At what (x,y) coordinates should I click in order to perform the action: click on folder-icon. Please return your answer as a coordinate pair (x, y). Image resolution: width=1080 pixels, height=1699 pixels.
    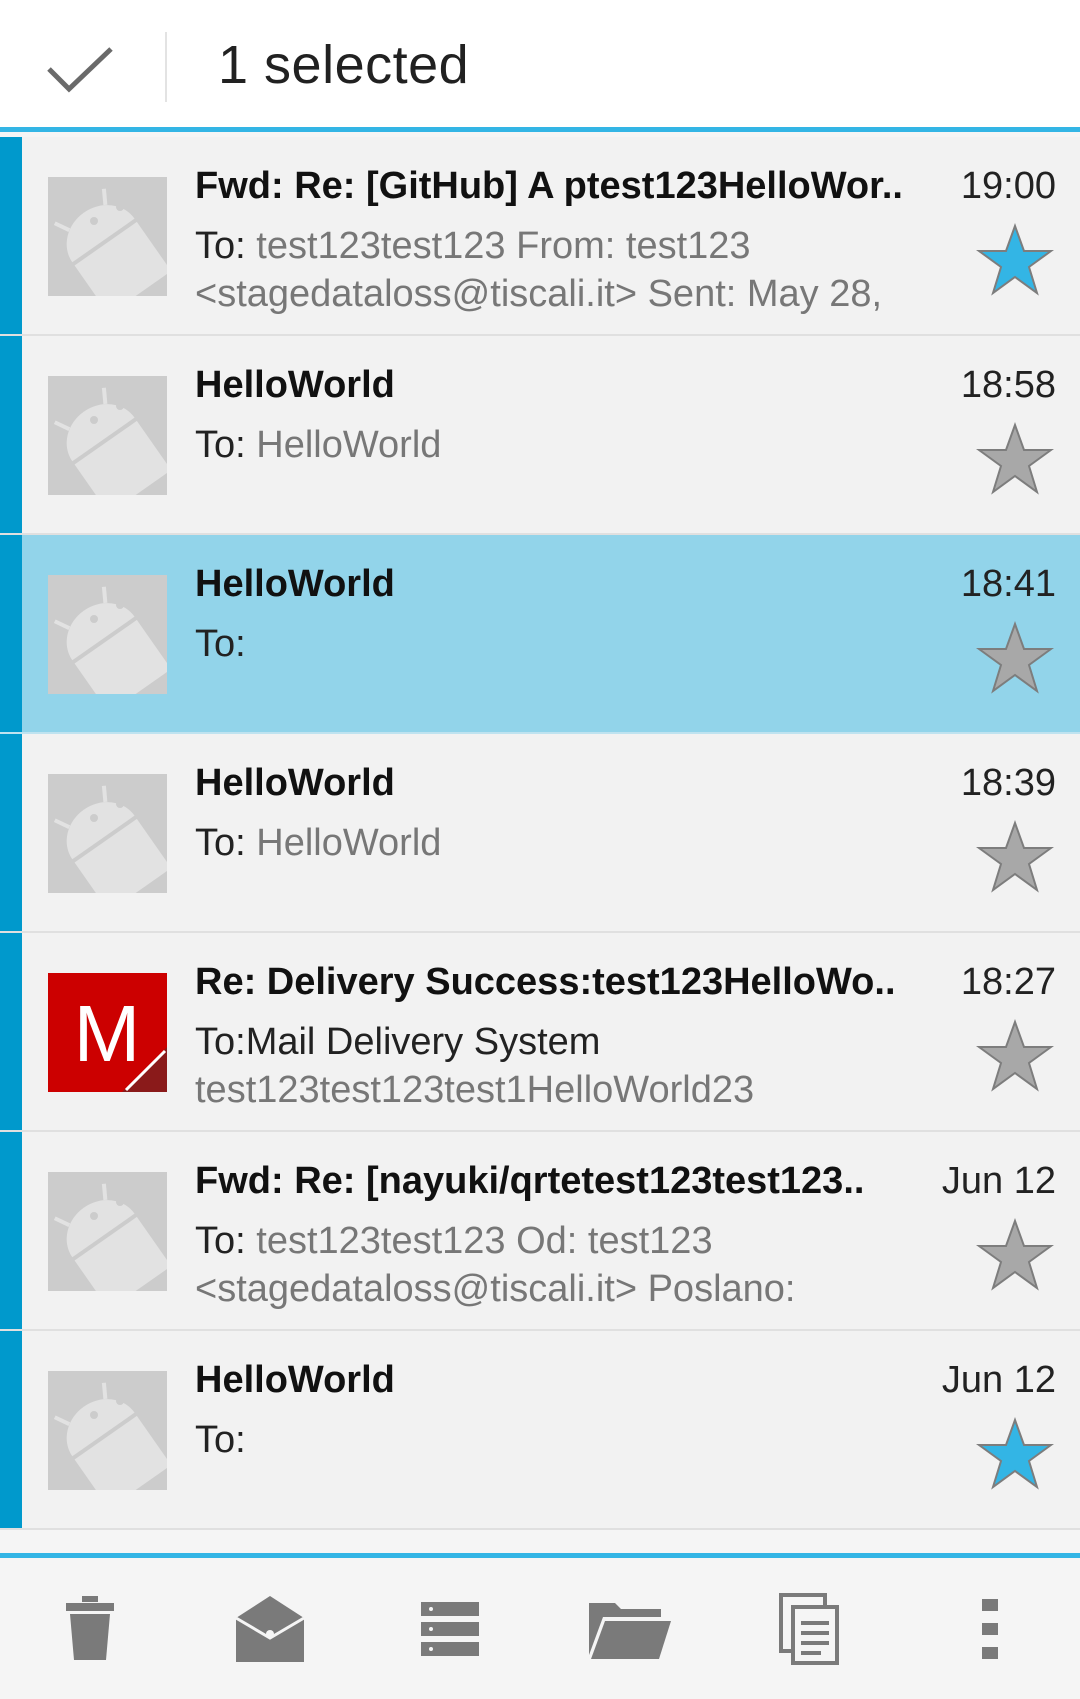
    Looking at the image, I should click on (630, 1630).